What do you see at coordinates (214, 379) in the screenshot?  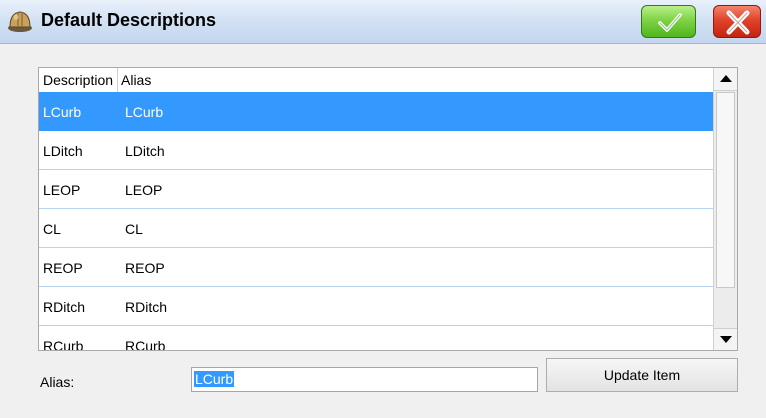 I see `alias-input-value: LCurb` at bounding box center [214, 379].